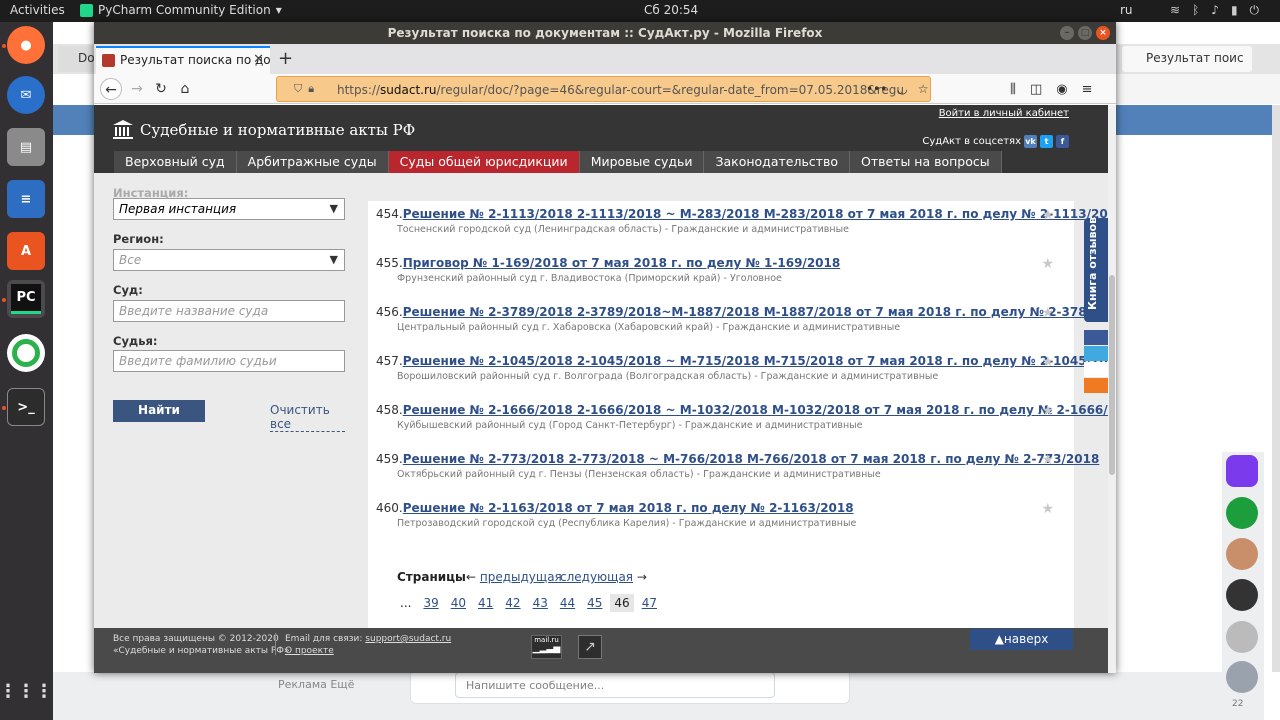  I want to click on judge-input: Введите фамилию судьи, so click(229, 361).